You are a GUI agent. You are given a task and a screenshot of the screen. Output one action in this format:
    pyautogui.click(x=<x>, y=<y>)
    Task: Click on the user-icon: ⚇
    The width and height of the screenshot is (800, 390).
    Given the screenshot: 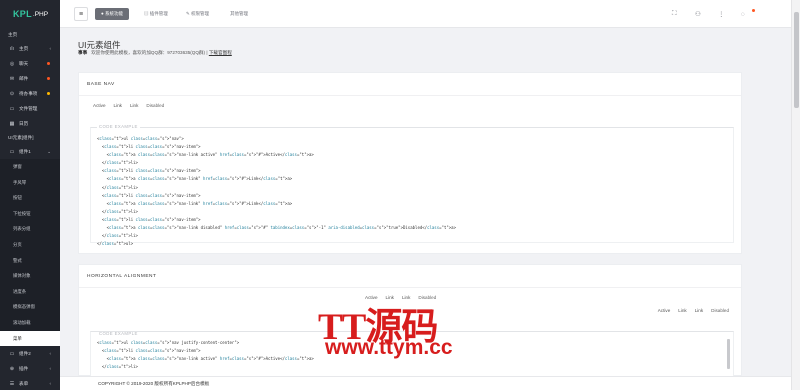 What is the action you would take?
    pyautogui.click(x=698, y=14)
    